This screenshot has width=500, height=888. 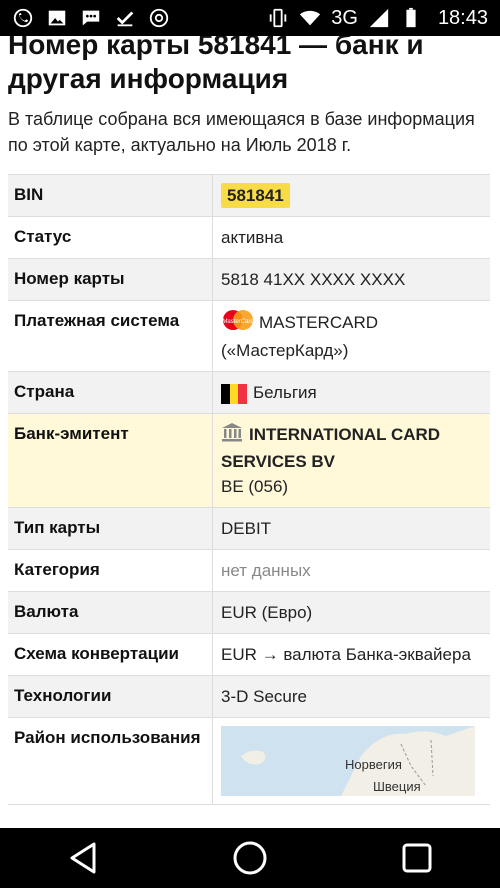 What do you see at coordinates (110, 279) in the screenshot?
I see `card-number-label: Номер карты` at bounding box center [110, 279].